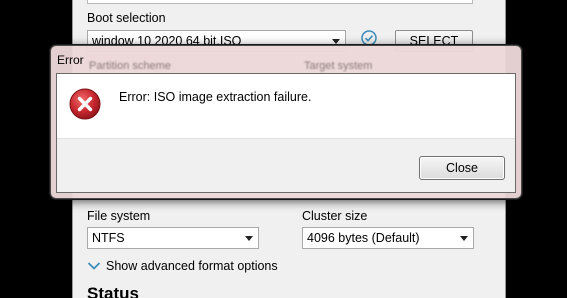 The height and width of the screenshot is (298, 567). I want to click on cluster-size-value: 4096 bytes (Default), so click(363, 238).